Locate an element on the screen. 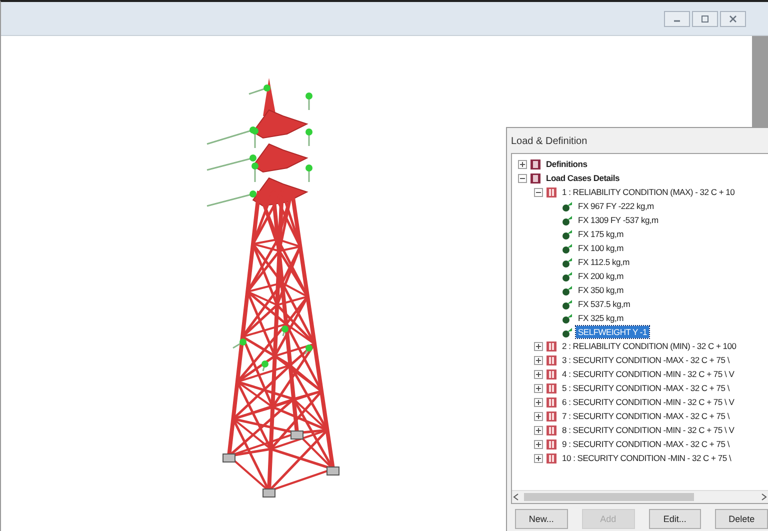  tree-item: 2 : RELIABILITY CONDITION (MIN) - 32 C + 100 is located at coordinates (649, 346).